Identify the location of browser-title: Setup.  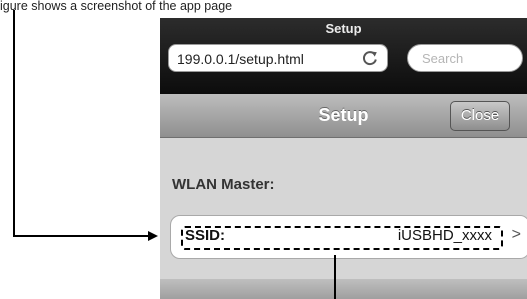
(343, 28).